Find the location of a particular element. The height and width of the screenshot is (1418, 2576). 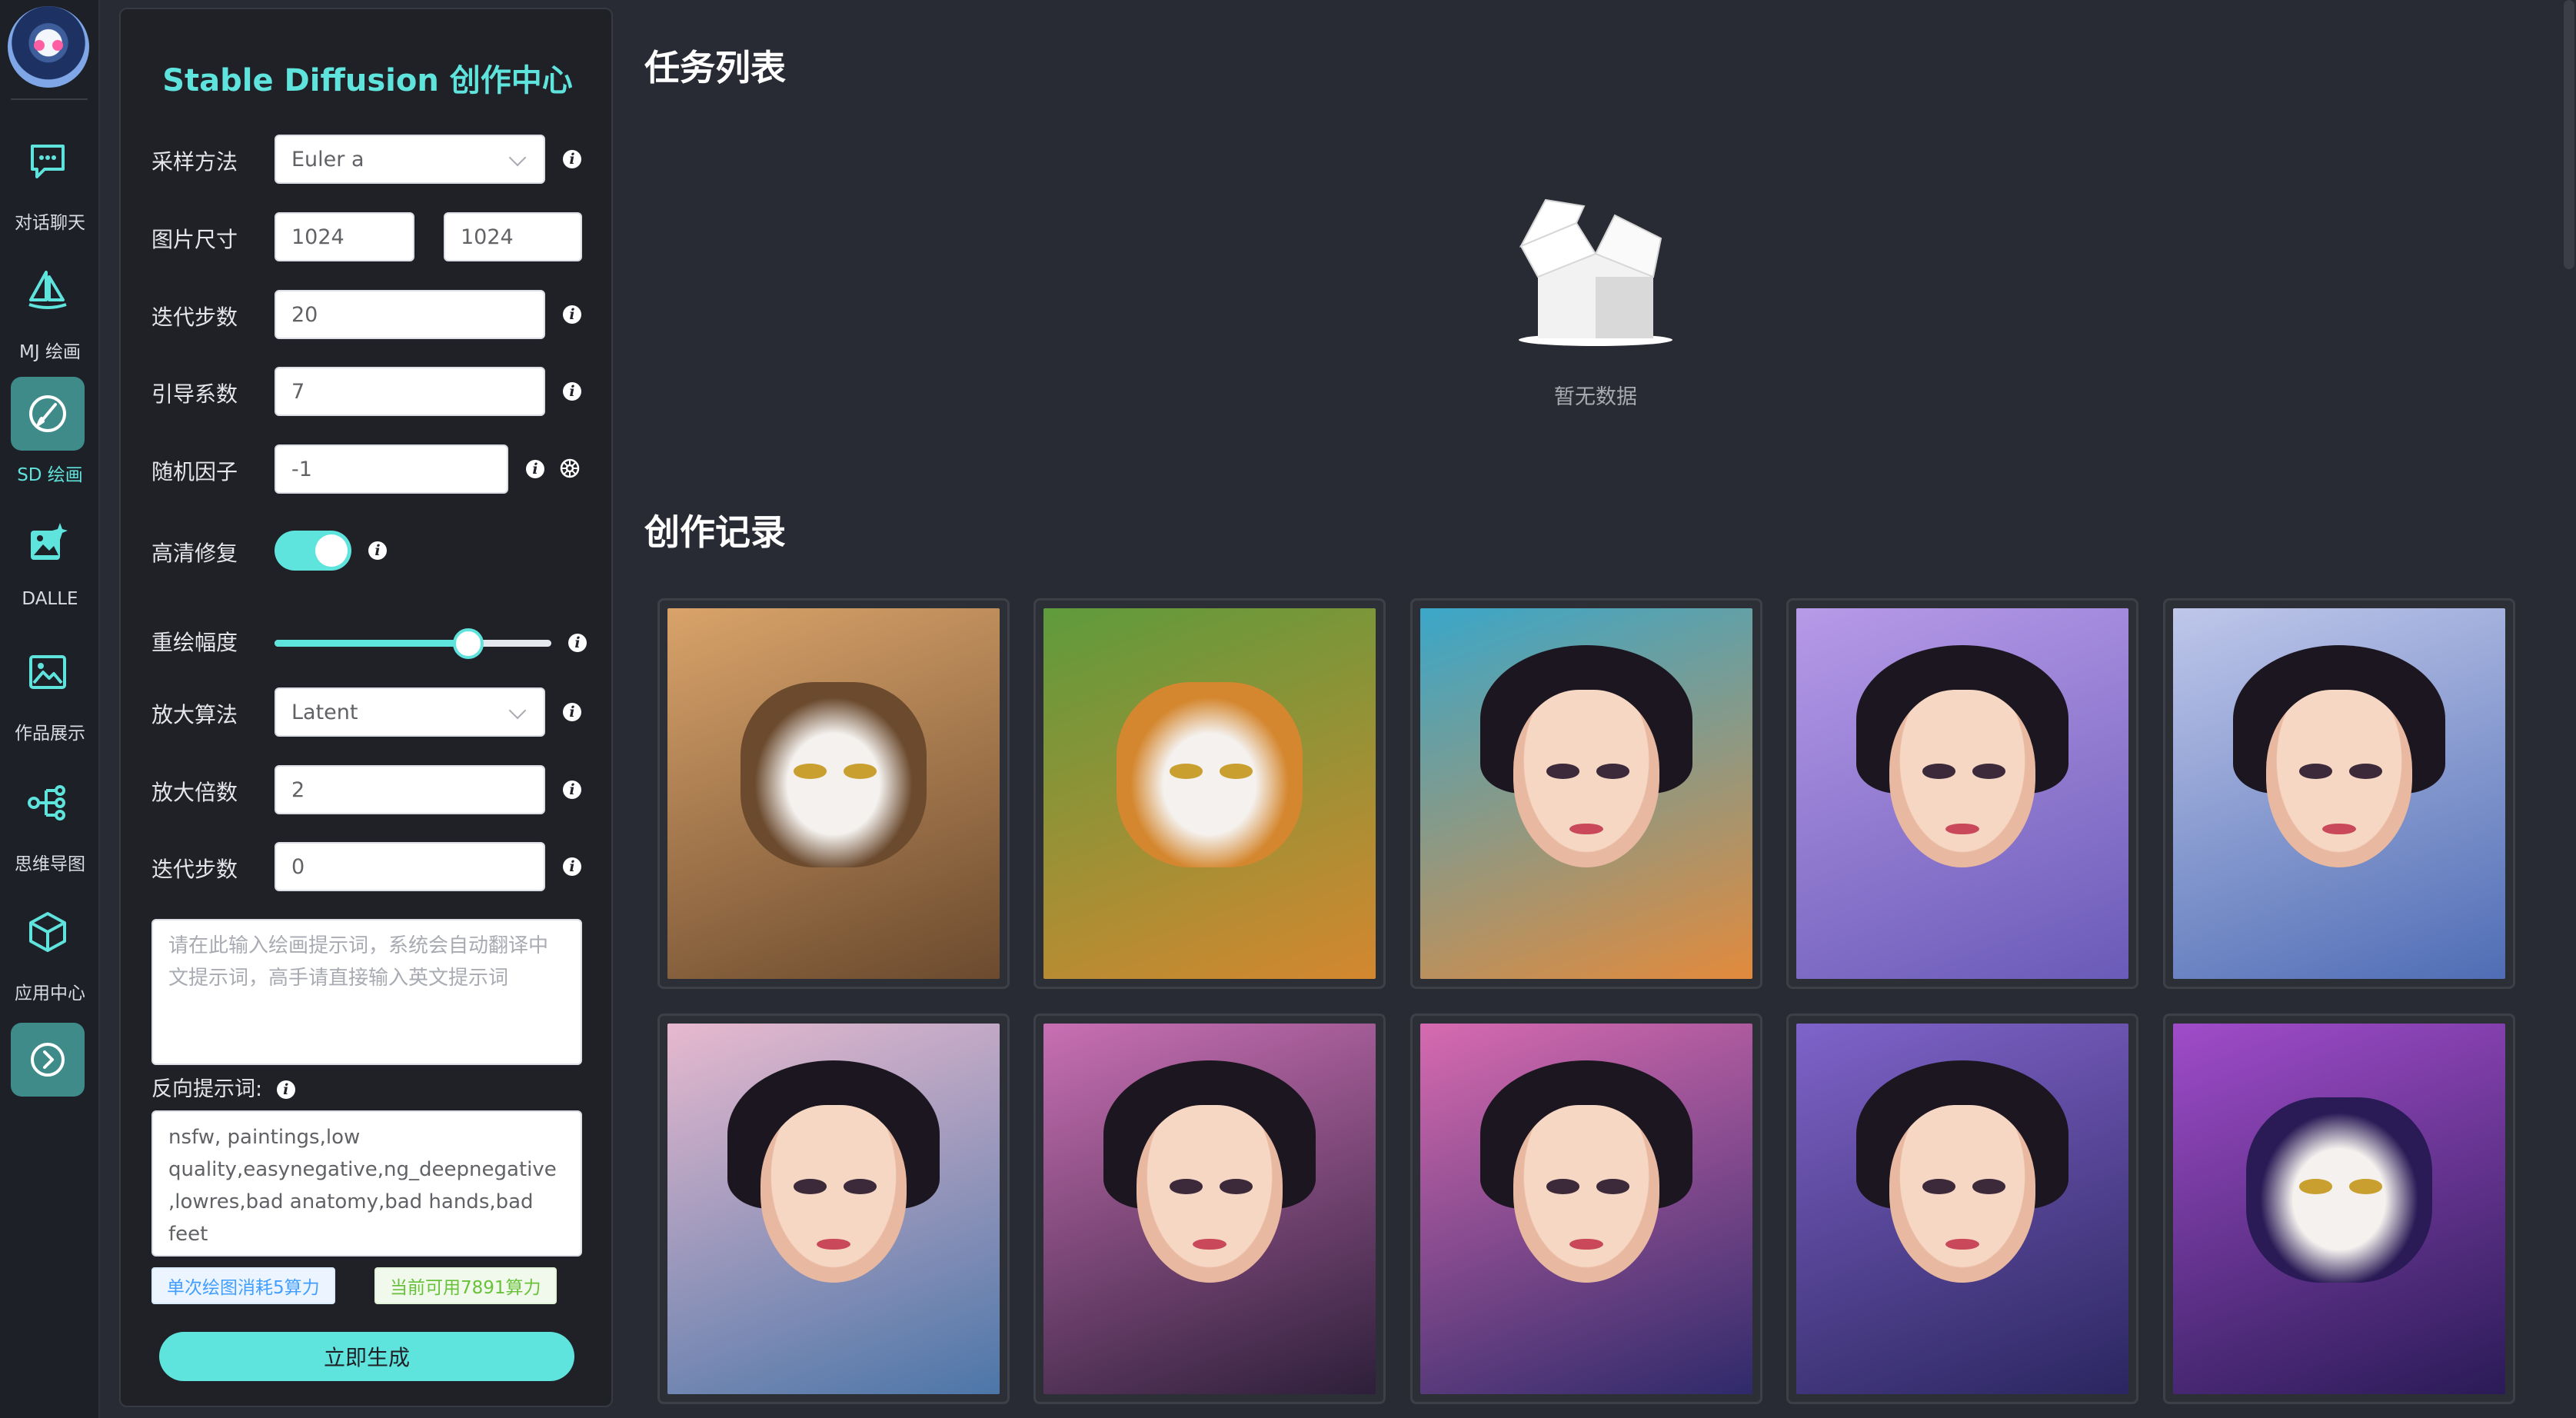

hires-label: 高清修复 is located at coordinates (194, 553).